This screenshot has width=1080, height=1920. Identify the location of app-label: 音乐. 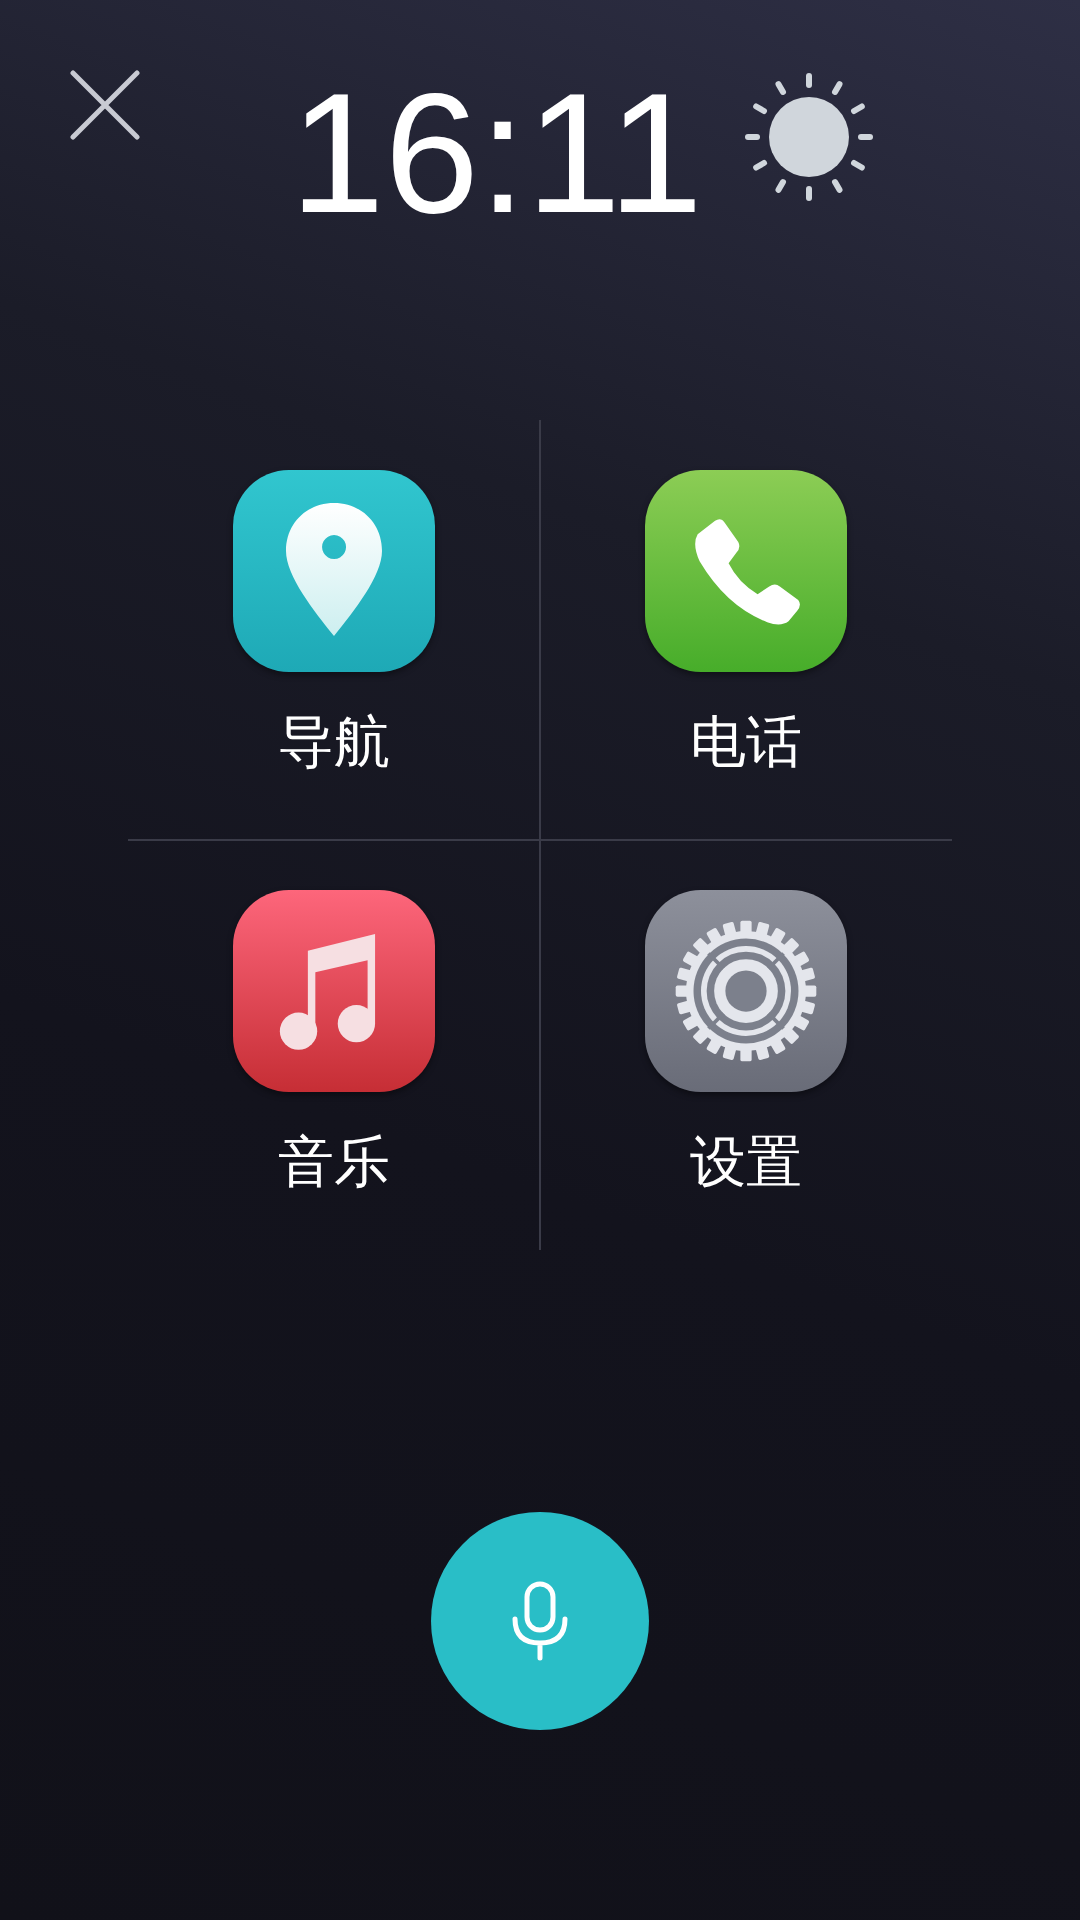
(334, 1162).